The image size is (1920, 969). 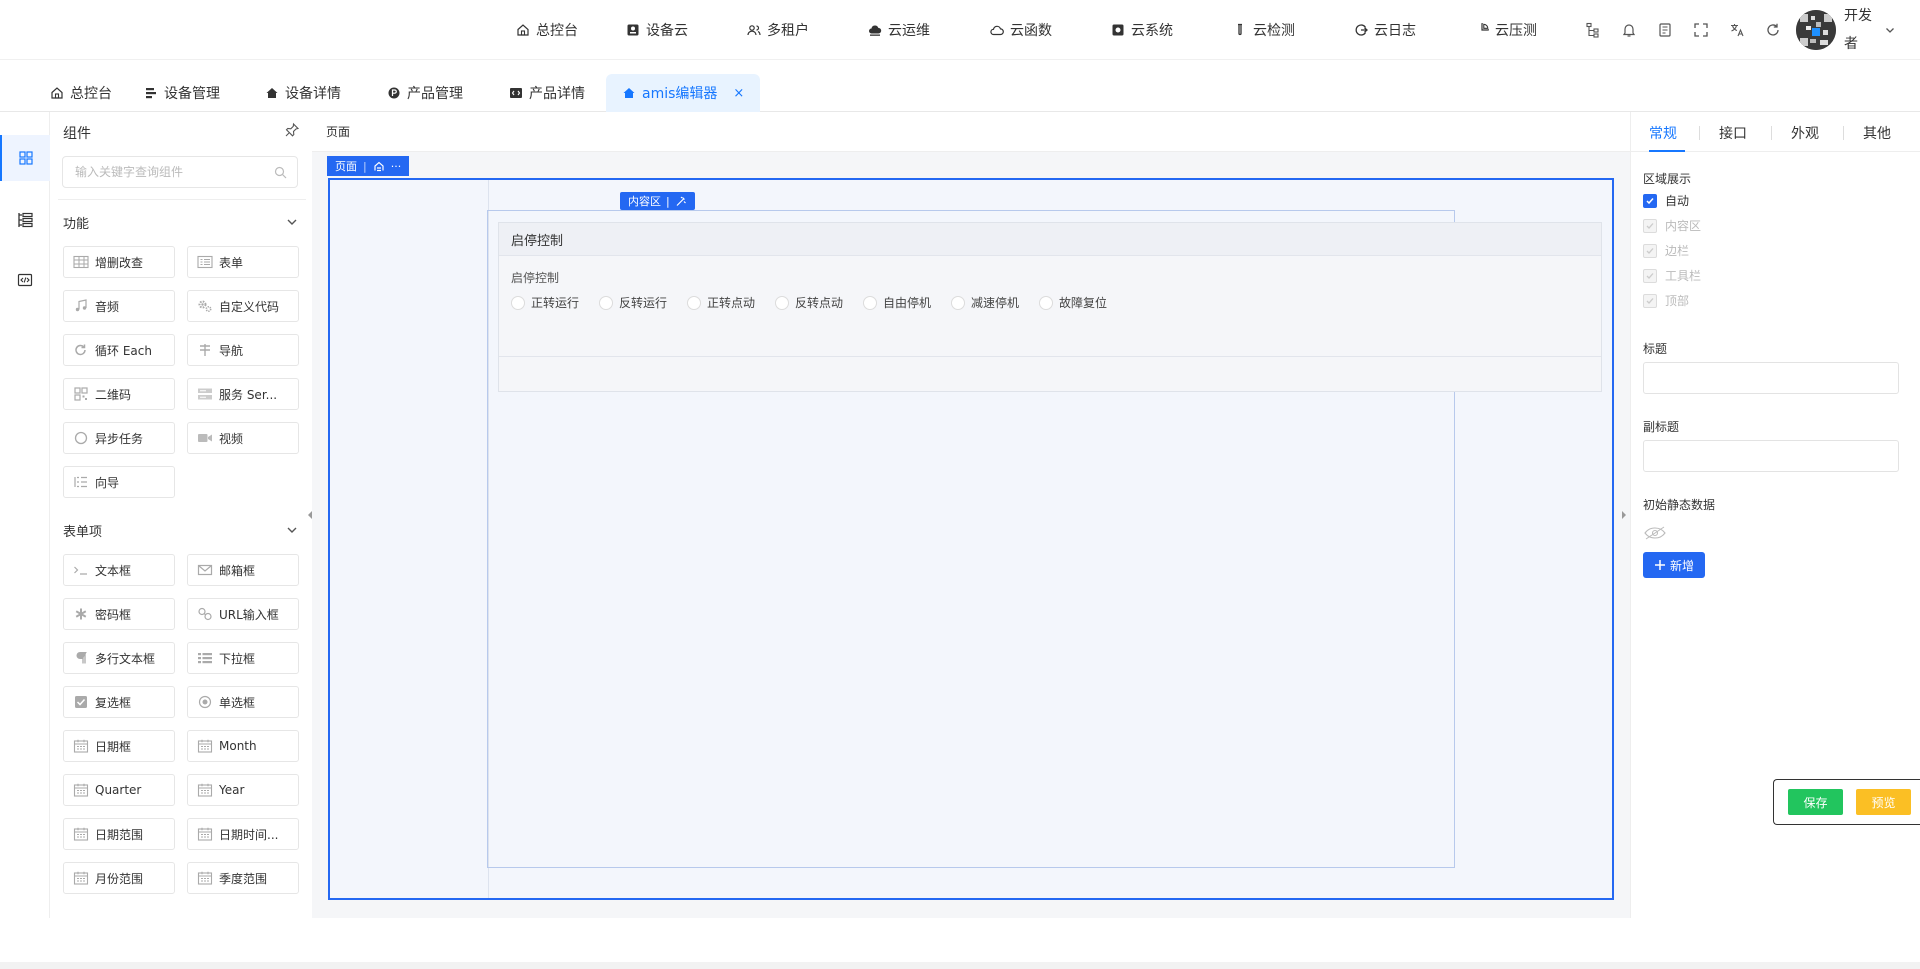 I want to click on nav-cloud-system: 云系统, so click(x=1142, y=30).